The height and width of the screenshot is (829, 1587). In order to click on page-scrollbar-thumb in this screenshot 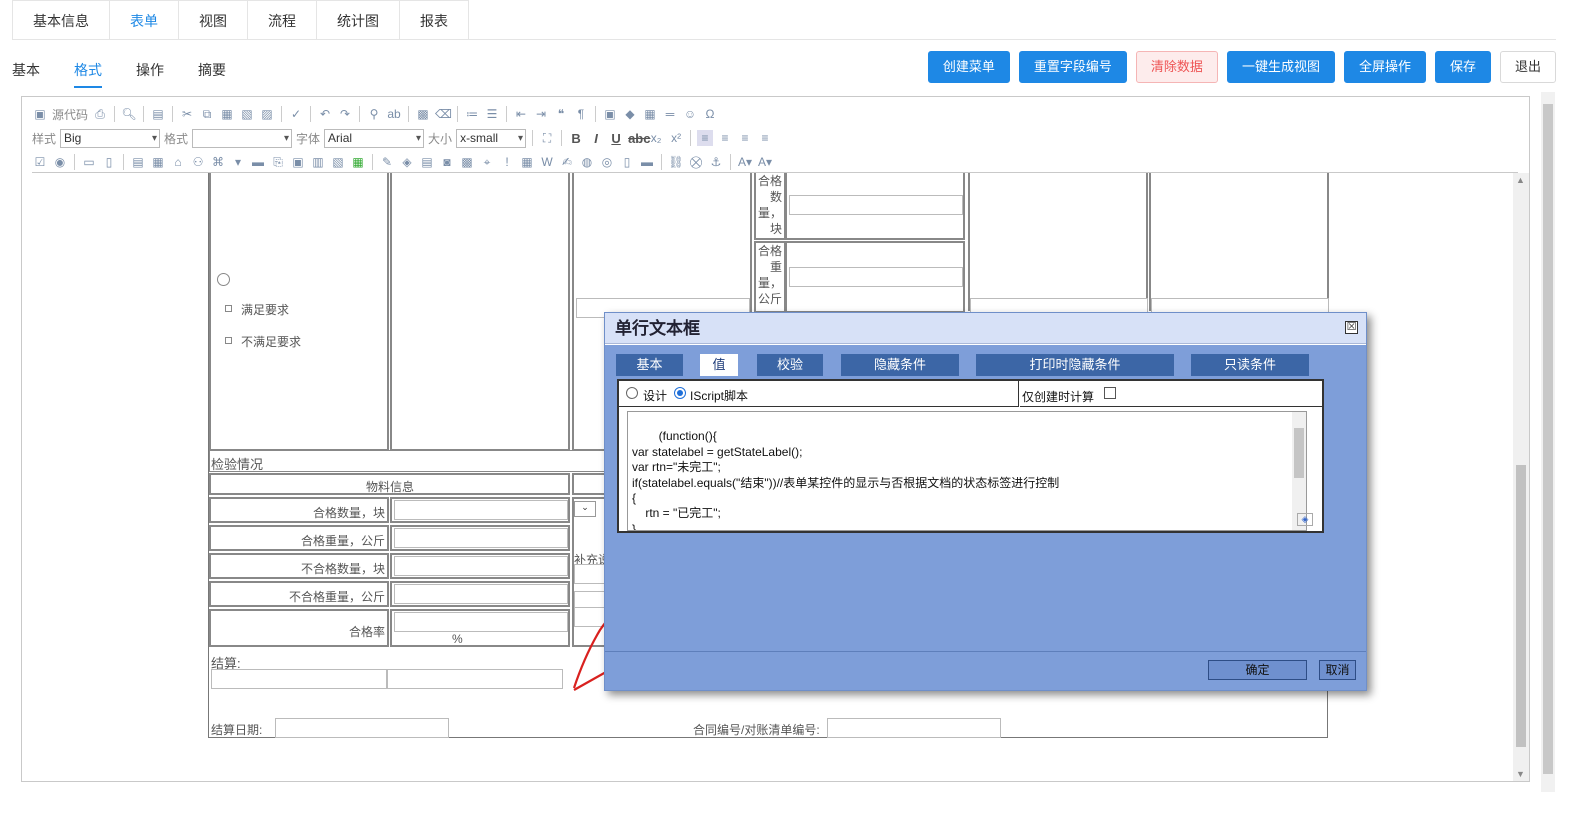, I will do `click(1548, 439)`.